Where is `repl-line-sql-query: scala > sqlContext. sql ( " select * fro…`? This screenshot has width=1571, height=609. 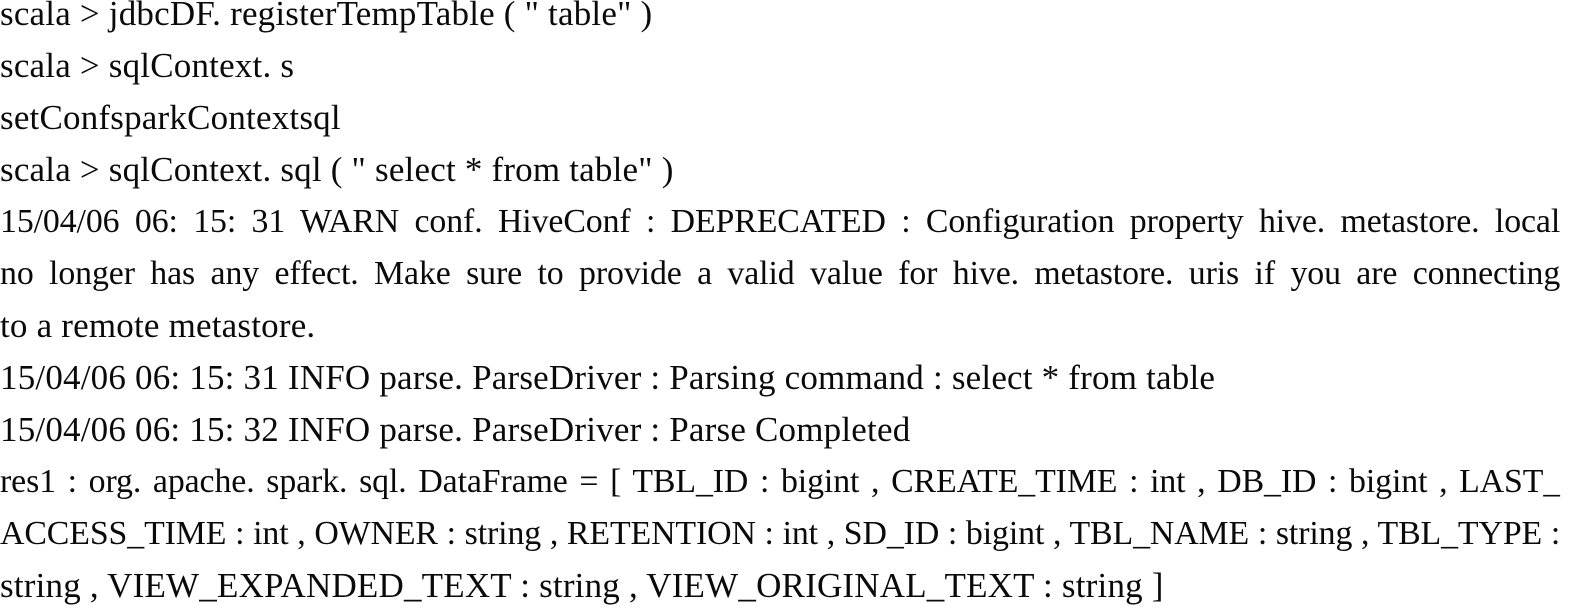 repl-line-sql-query: scala > sqlContext. sql ( " select * fro… is located at coordinates (337, 169).